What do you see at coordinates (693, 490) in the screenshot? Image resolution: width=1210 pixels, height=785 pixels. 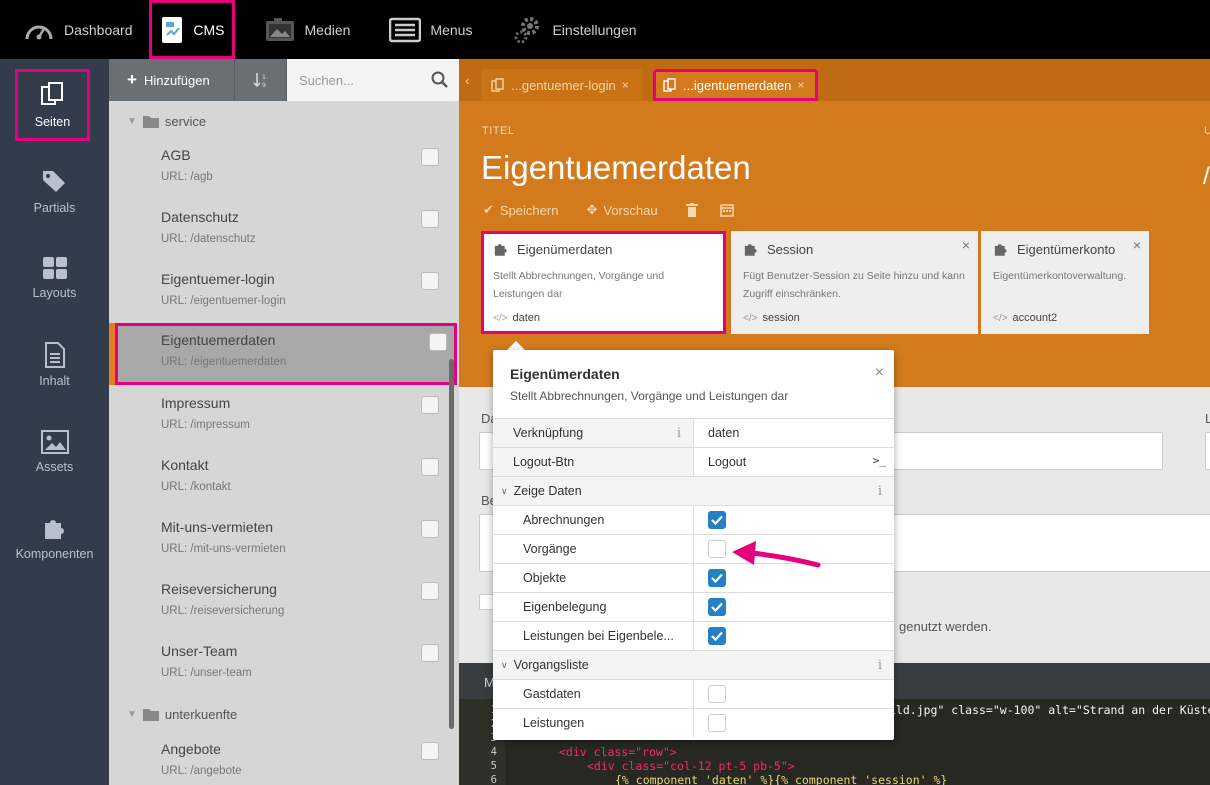 I see `property-group-zeige-daten: ∨ Zeige Daten i` at bounding box center [693, 490].